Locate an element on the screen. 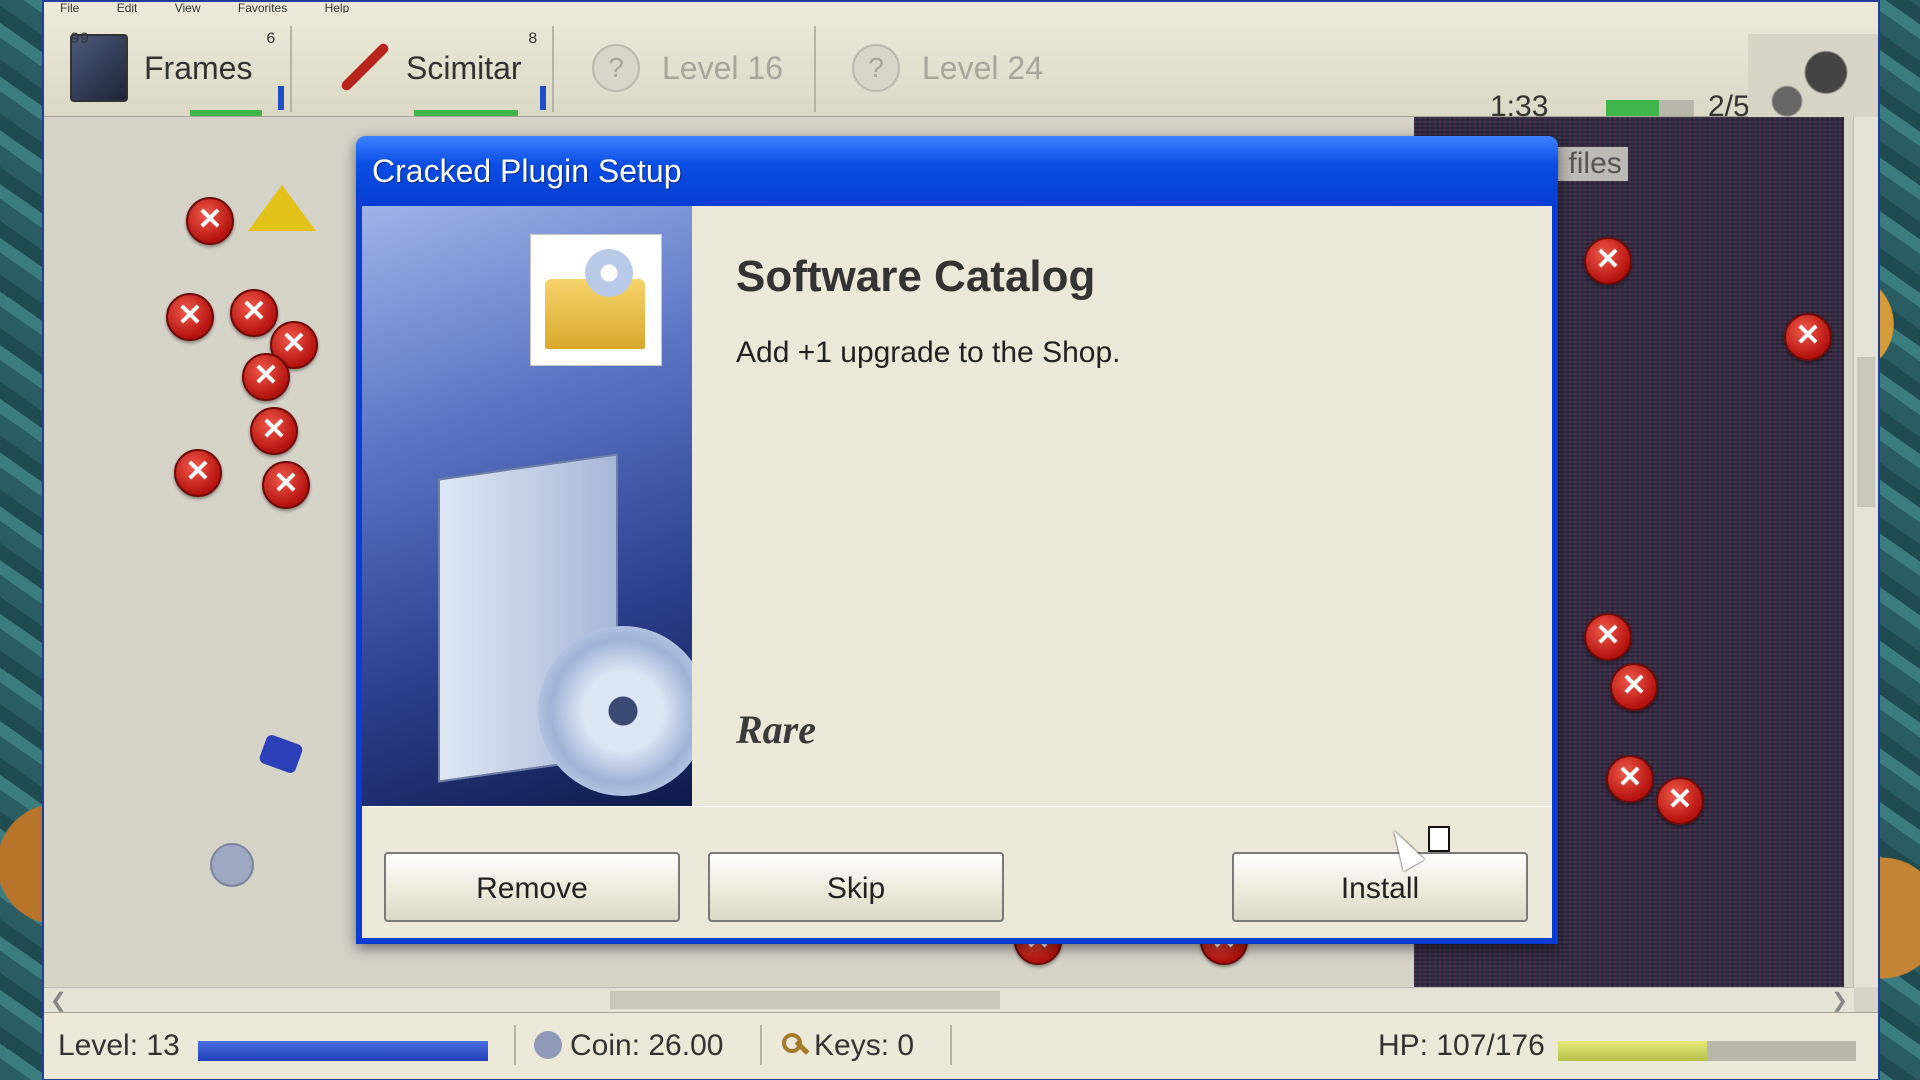 Image resolution: width=1920 pixels, height=1080 pixels. frames-charge-bar is located at coordinates (226, 113).